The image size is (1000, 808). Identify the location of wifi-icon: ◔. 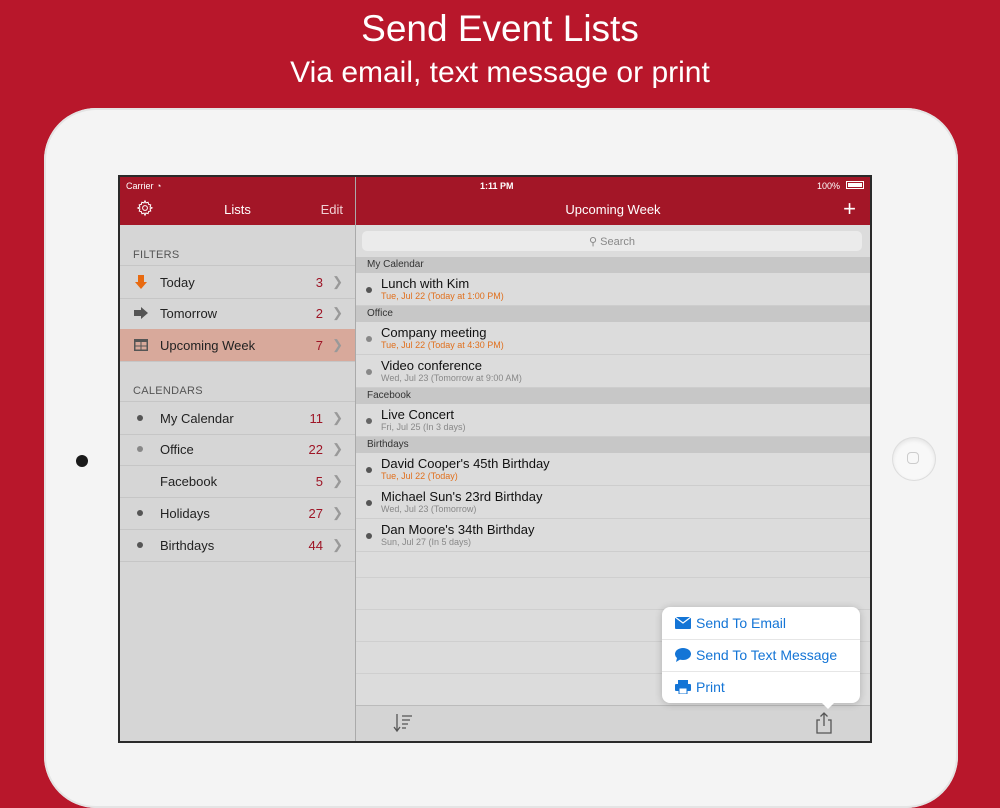
(159, 186).